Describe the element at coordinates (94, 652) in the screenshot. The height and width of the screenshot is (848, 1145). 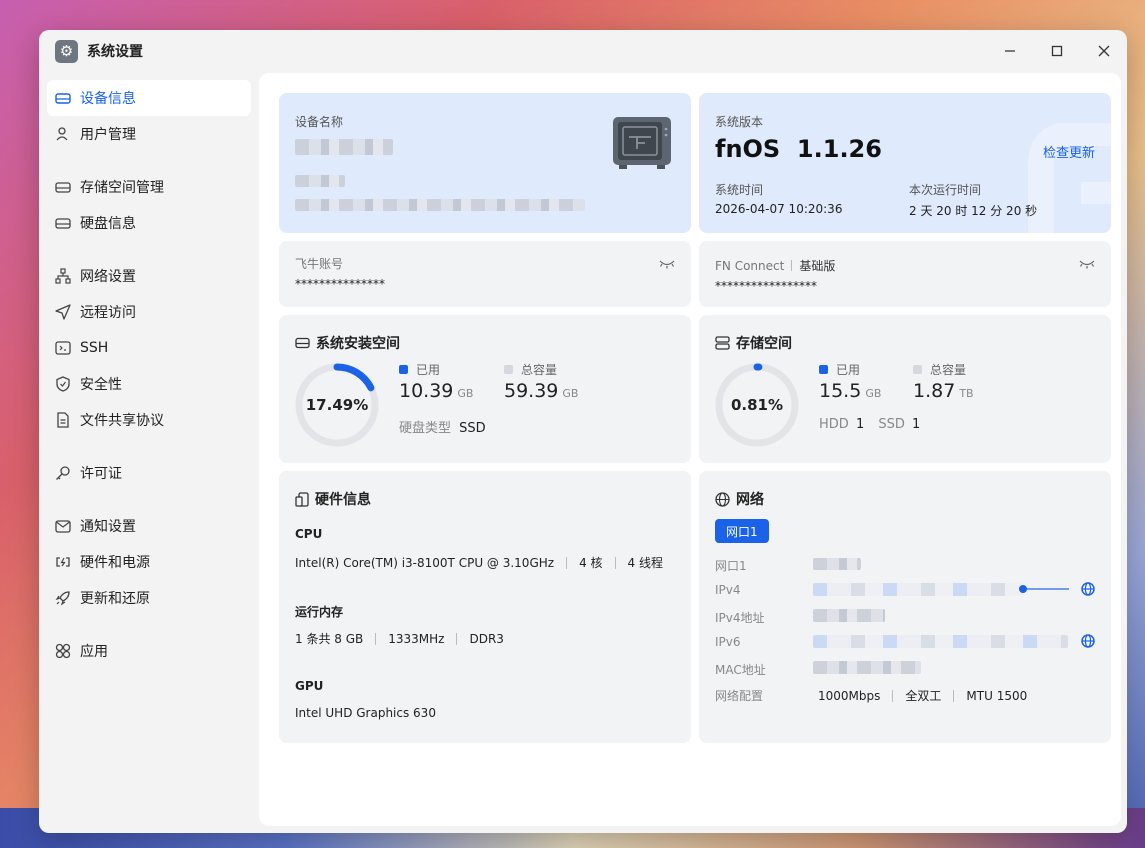
I see `sidebar-item-label: 应用` at that location.